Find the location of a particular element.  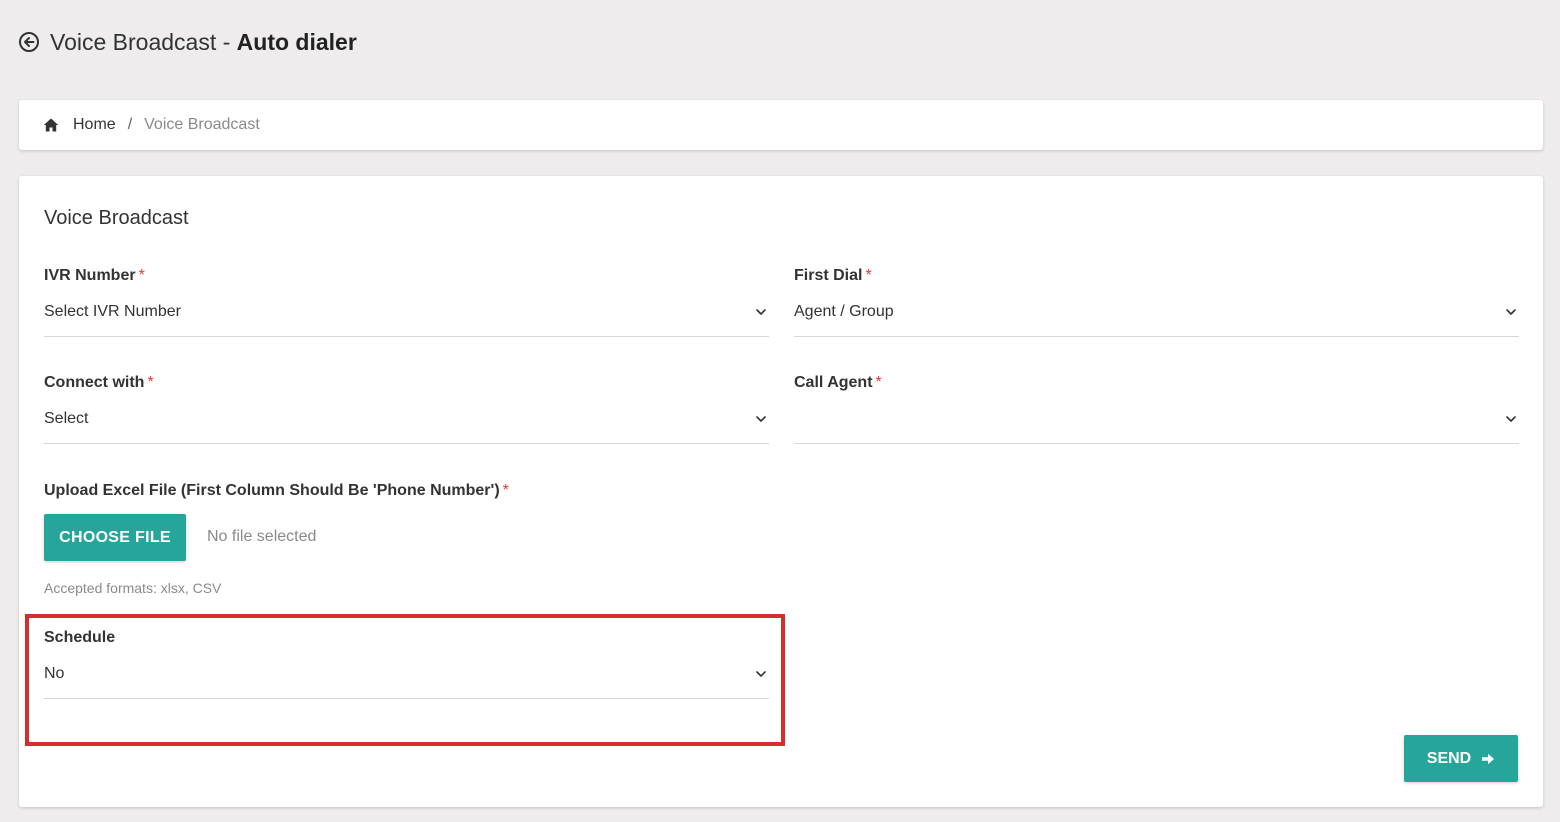

call-agent-field: Call Agent * is located at coordinates (1156, 408).